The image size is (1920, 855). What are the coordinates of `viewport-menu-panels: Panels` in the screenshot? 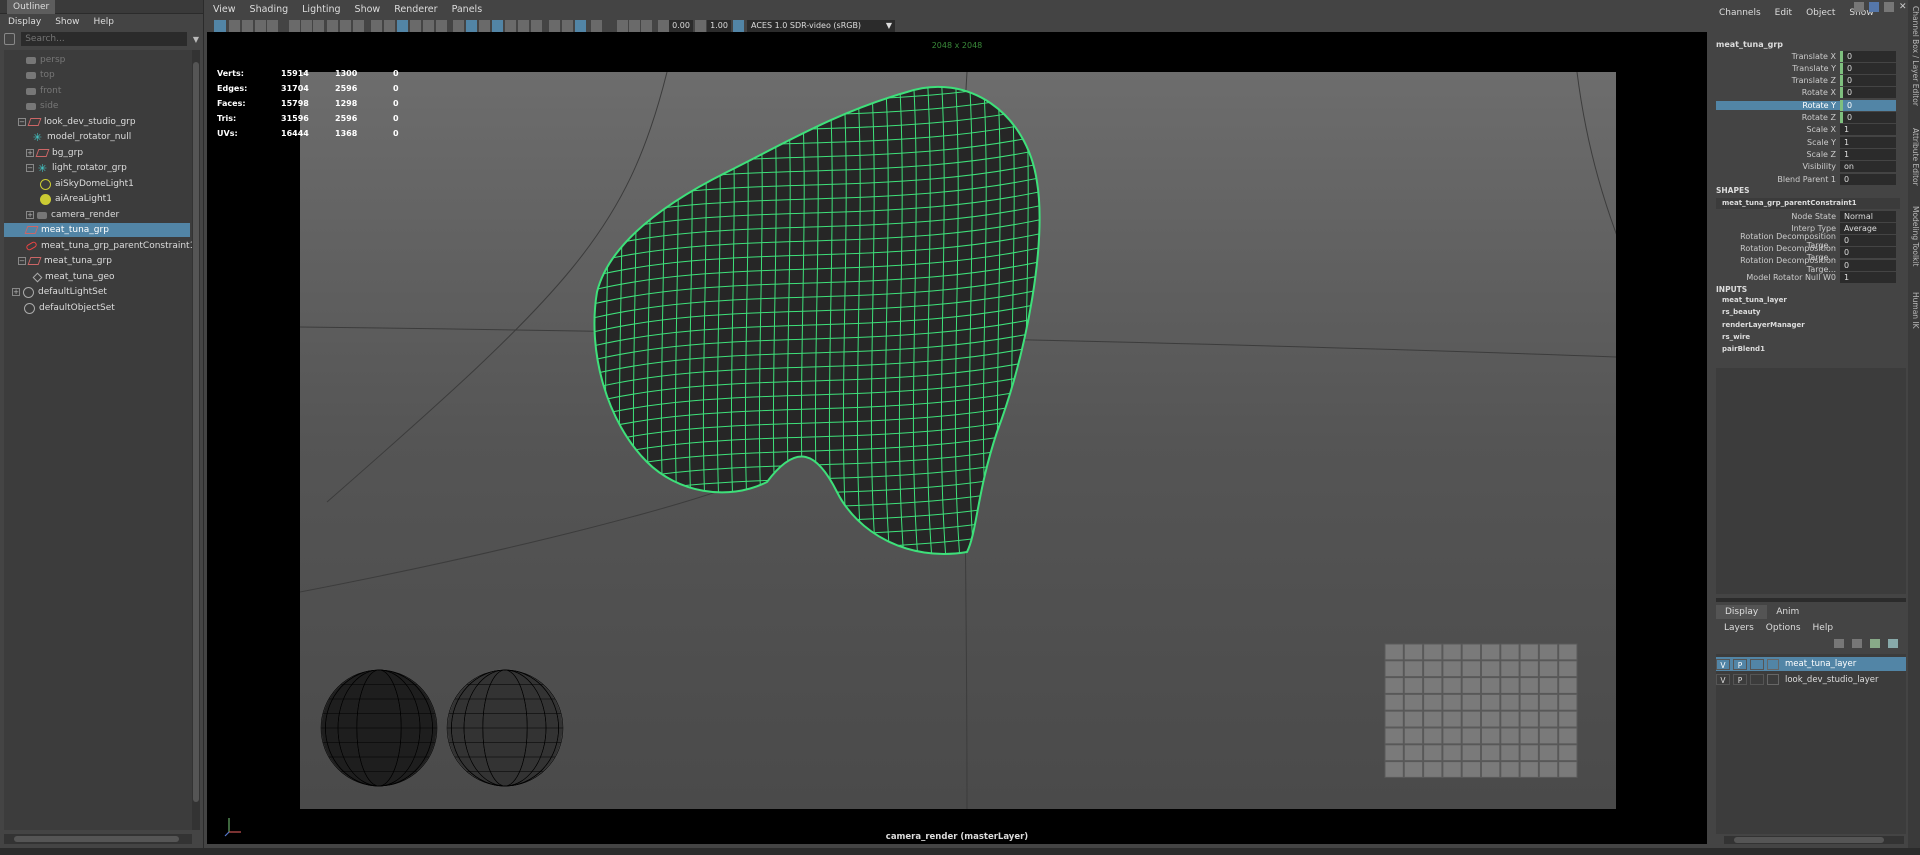 It's located at (467, 10).